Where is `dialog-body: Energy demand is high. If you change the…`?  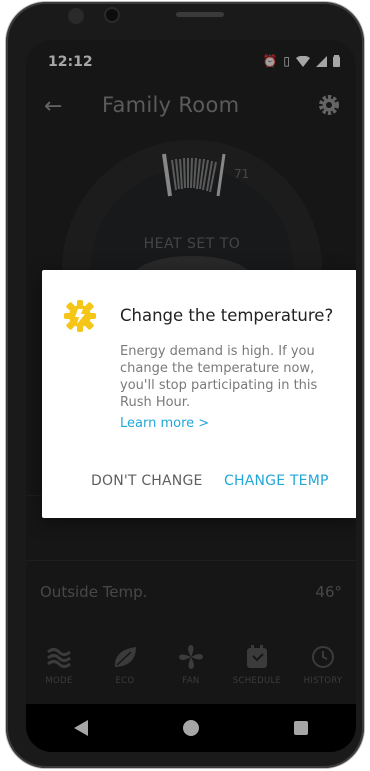 dialog-body: Energy demand is high. If you change the… is located at coordinates (219, 377).